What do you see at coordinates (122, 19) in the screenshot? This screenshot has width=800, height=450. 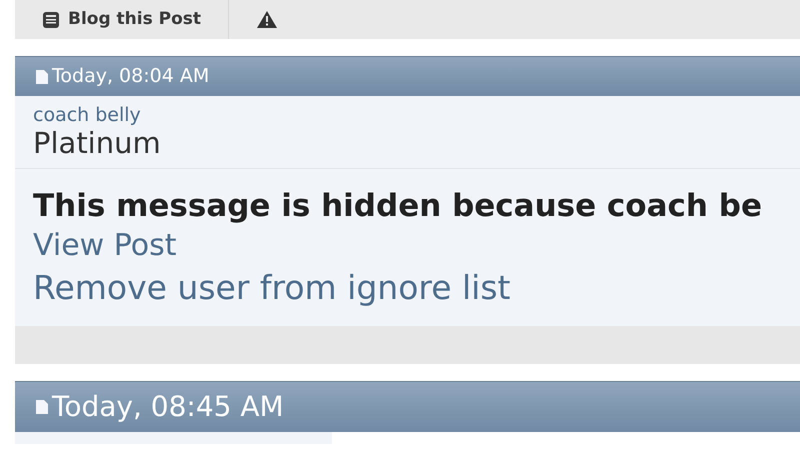 I see `blog-post-button: Blog this Post` at bounding box center [122, 19].